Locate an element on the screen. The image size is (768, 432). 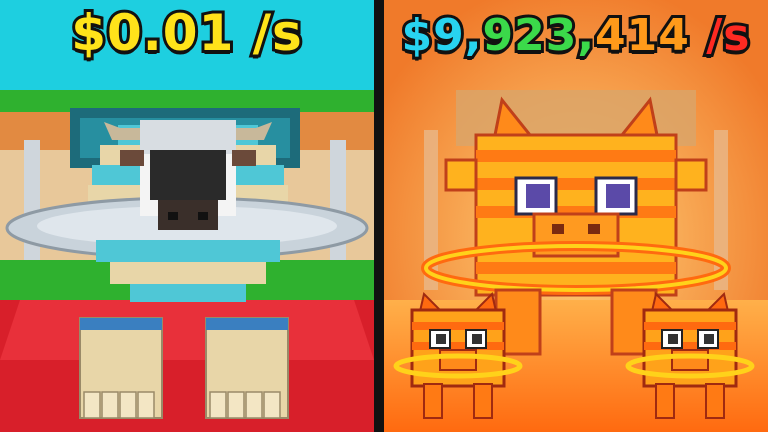
bull-face-dark is located at coordinates (188, 175).